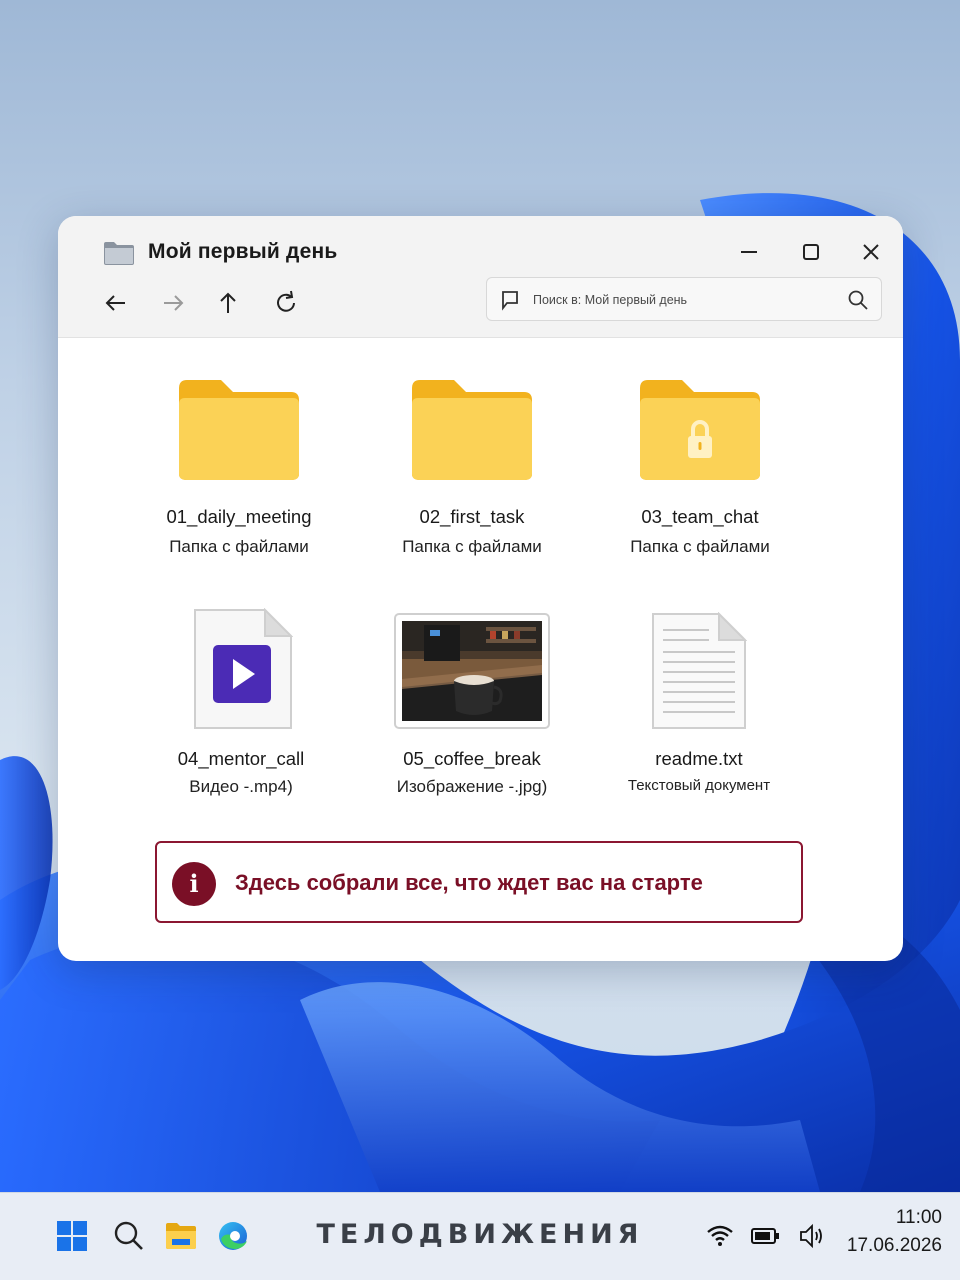 The width and height of the screenshot is (960, 1280). What do you see at coordinates (896, 1218) in the screenshot?
I see `clock-time: 11:00` at bounding box center [896, 1218].